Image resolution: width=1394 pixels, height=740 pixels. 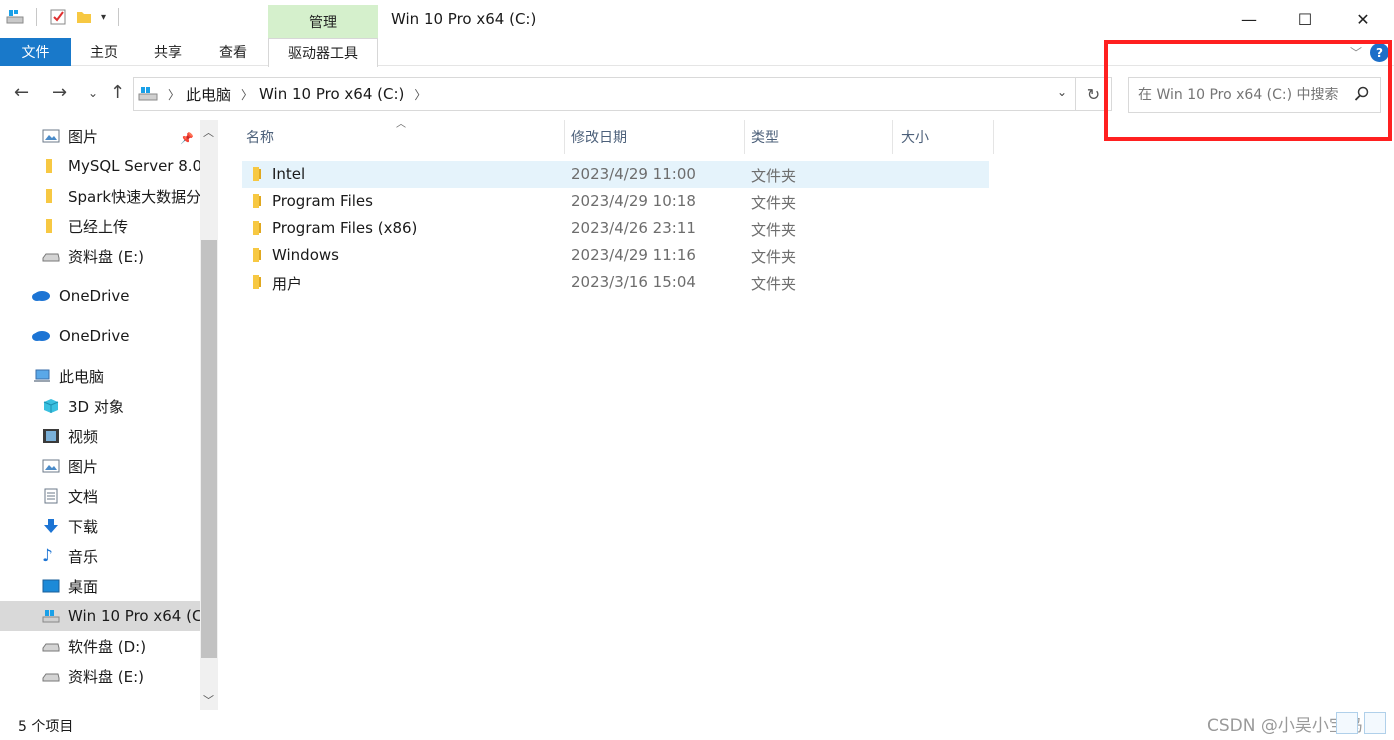 I want to click on file-name: 用户, so click(x=287, y=284).